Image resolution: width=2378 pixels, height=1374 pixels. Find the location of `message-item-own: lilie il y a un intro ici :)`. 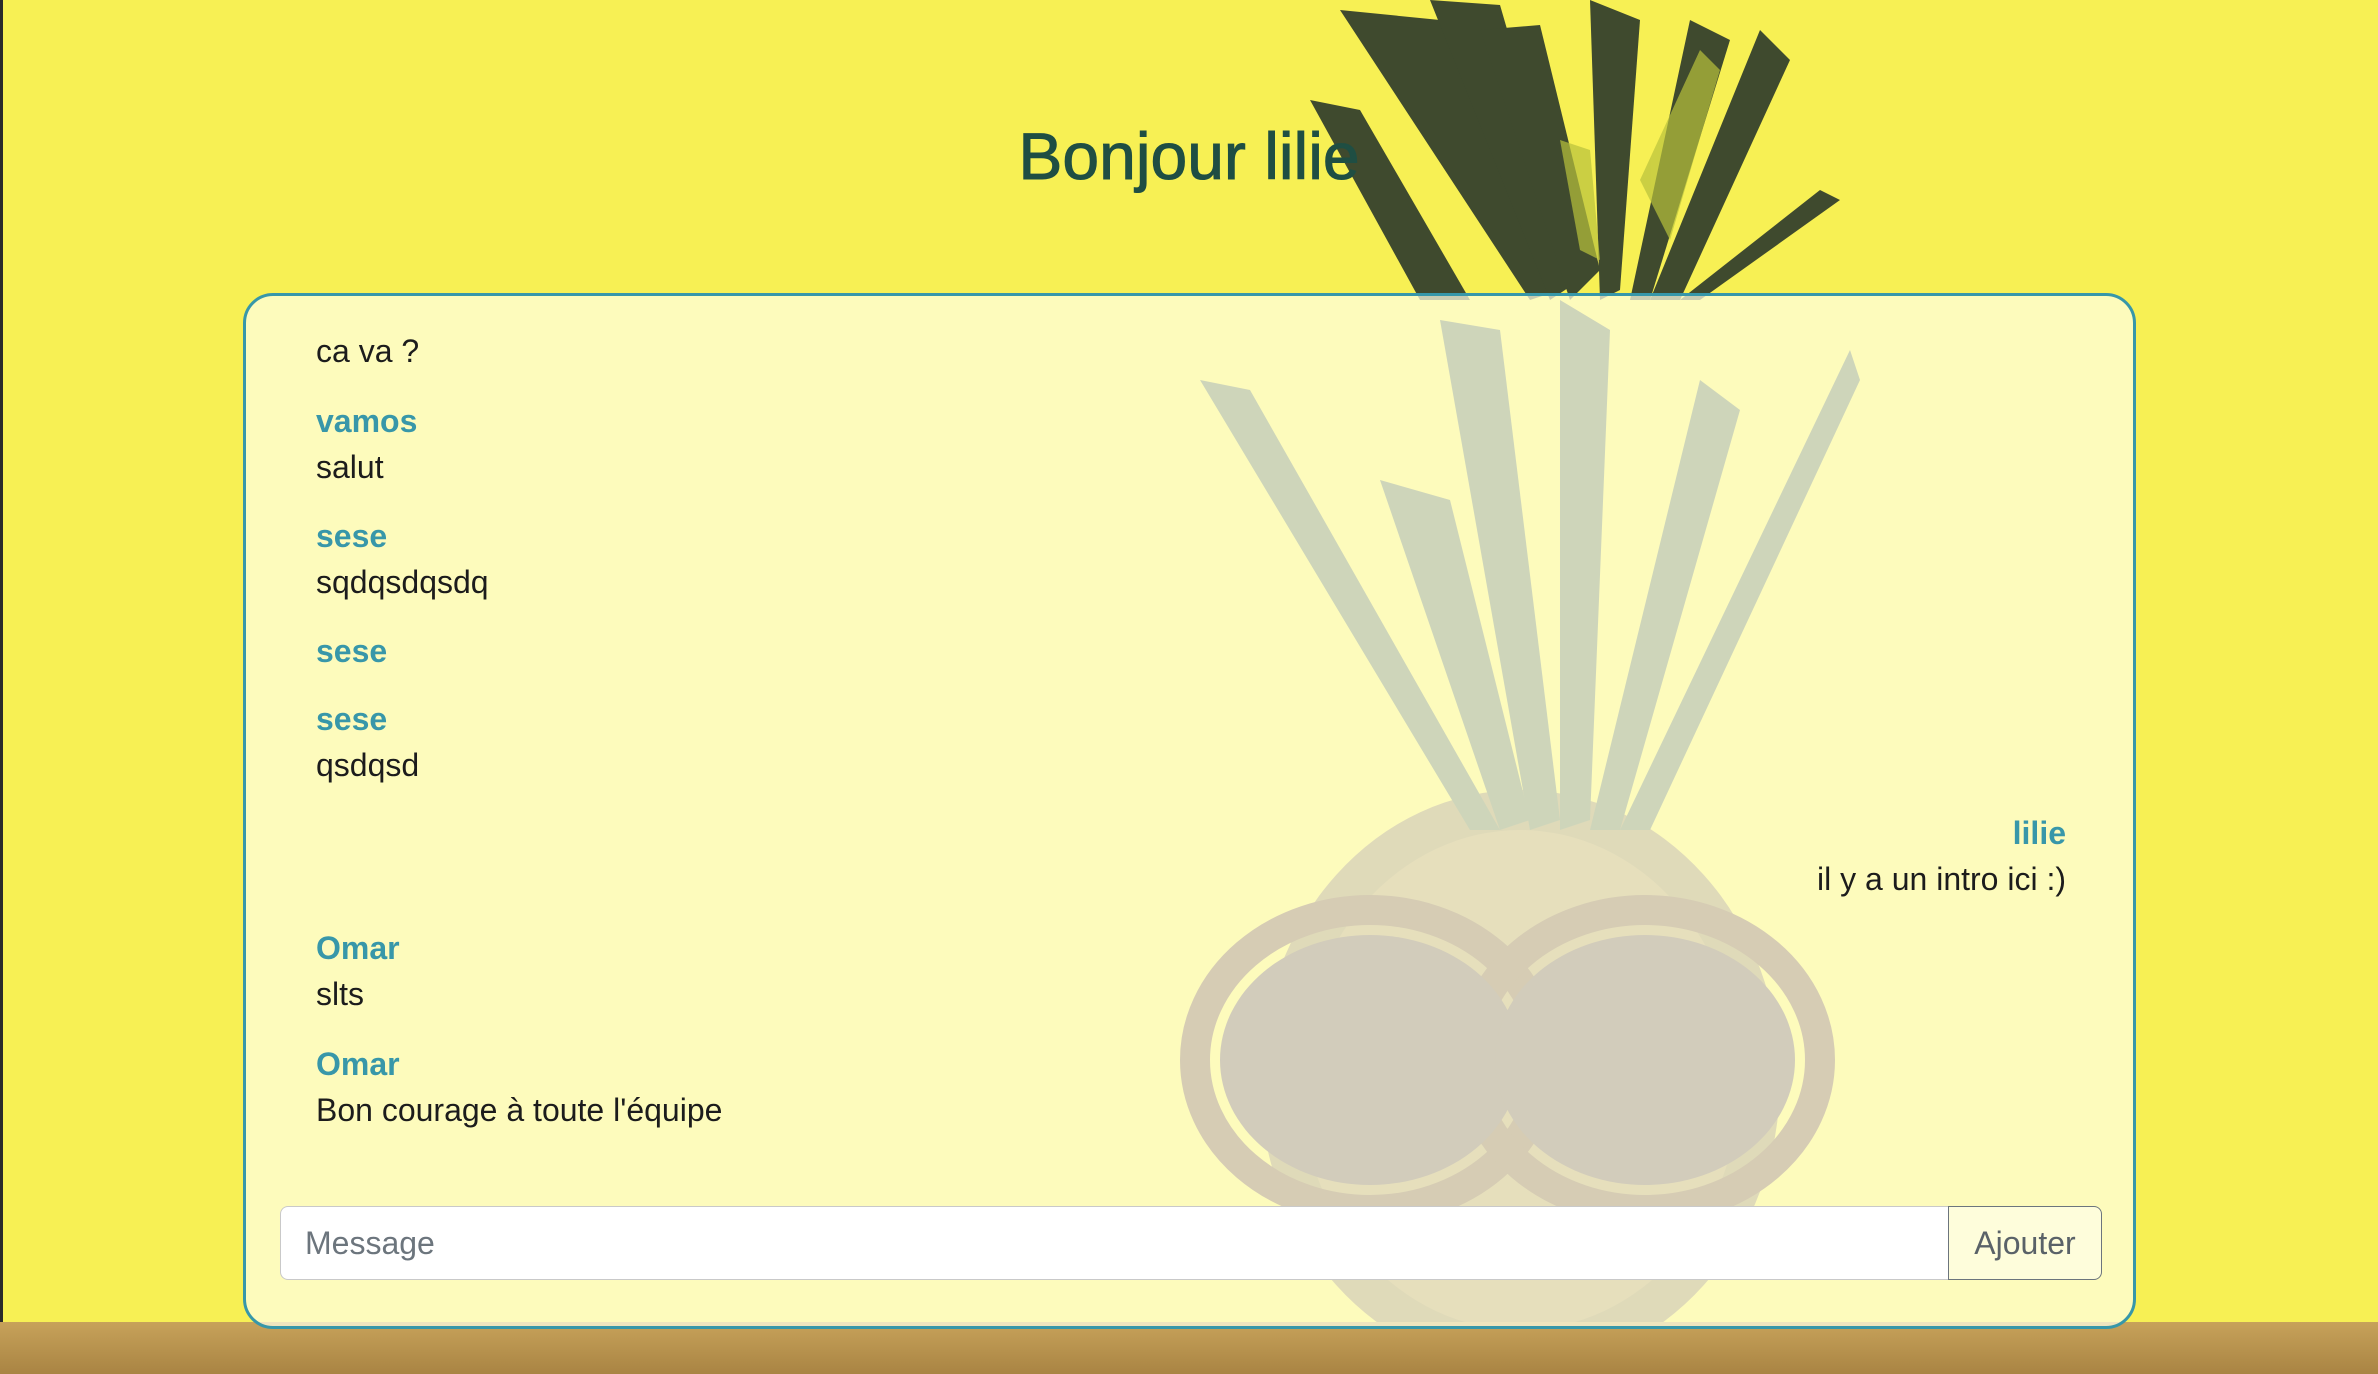

message-item-own: lilie il y a un intro ici :) is located at coordinates (1191, 856).